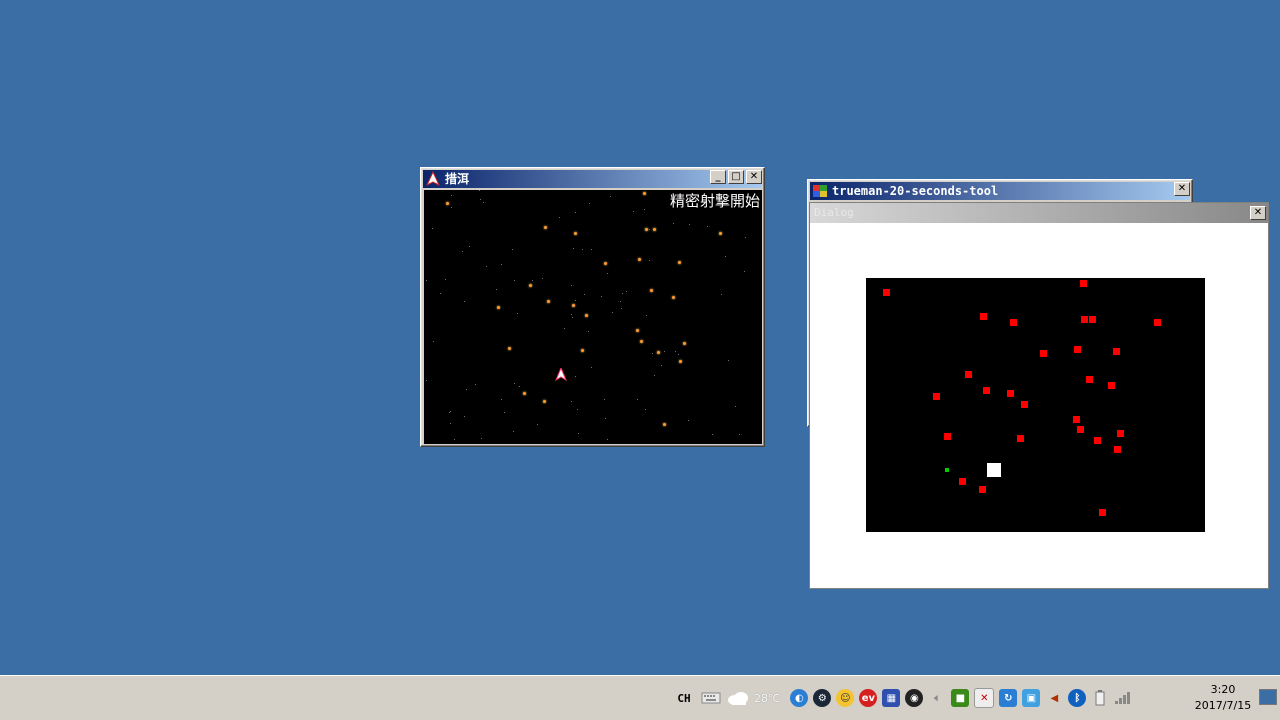 The height and width of the screenshot is (720, 1280). Describe the element at coordinates (1100, 698) in the screenshot. I see `battery-icon` at that location.